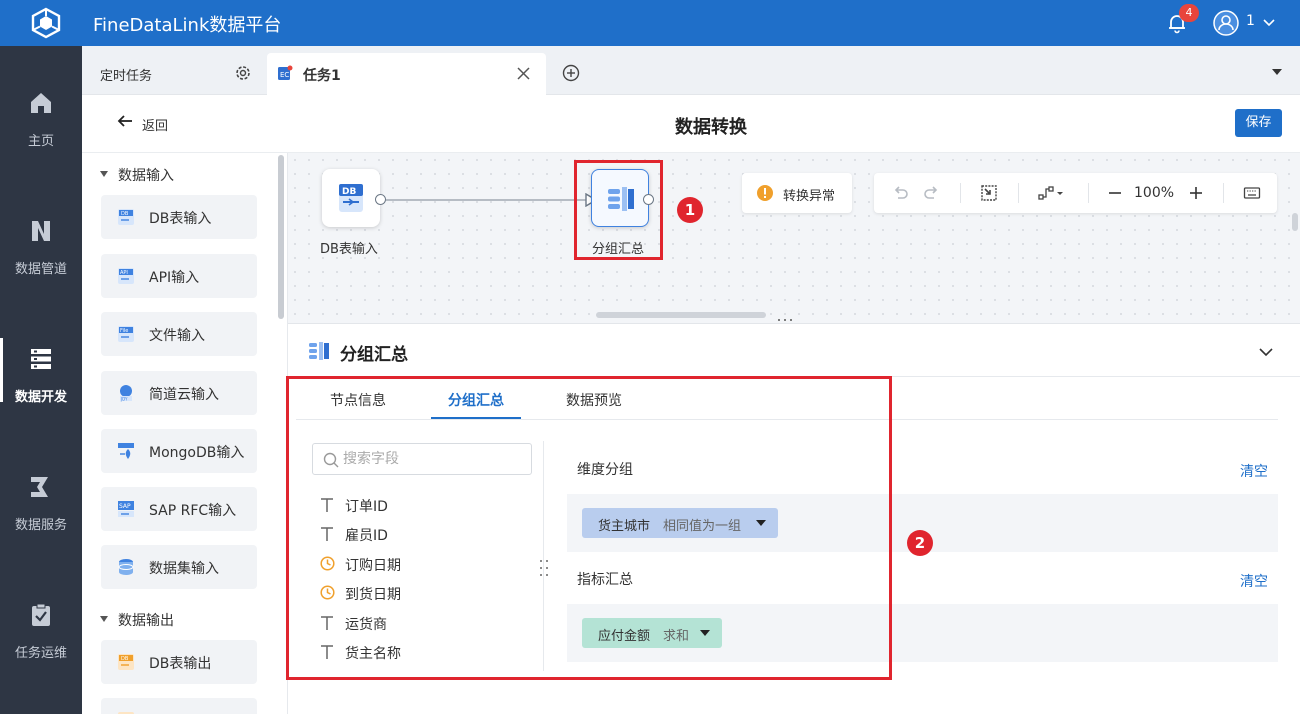 The image size is (1300, 714). I want to click on tab-bar: 定时任务 EC 任务1, so click(691, 70).